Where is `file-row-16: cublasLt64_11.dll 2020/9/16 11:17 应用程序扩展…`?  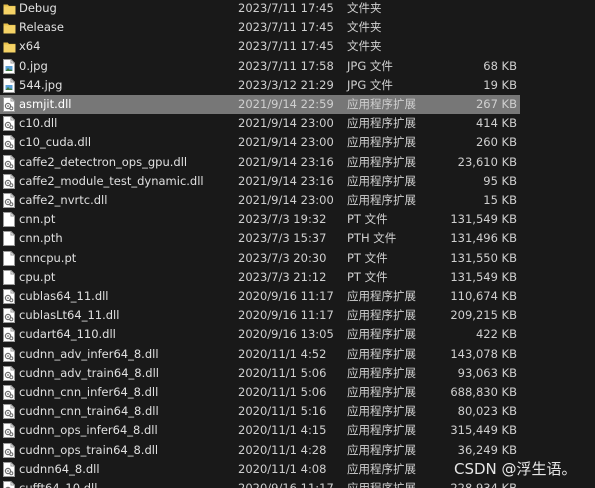
file-row-16: cublasLt64_11.dll 2020/9/16 11:17 应用程序扩展… is located at coordinates (260, 315).